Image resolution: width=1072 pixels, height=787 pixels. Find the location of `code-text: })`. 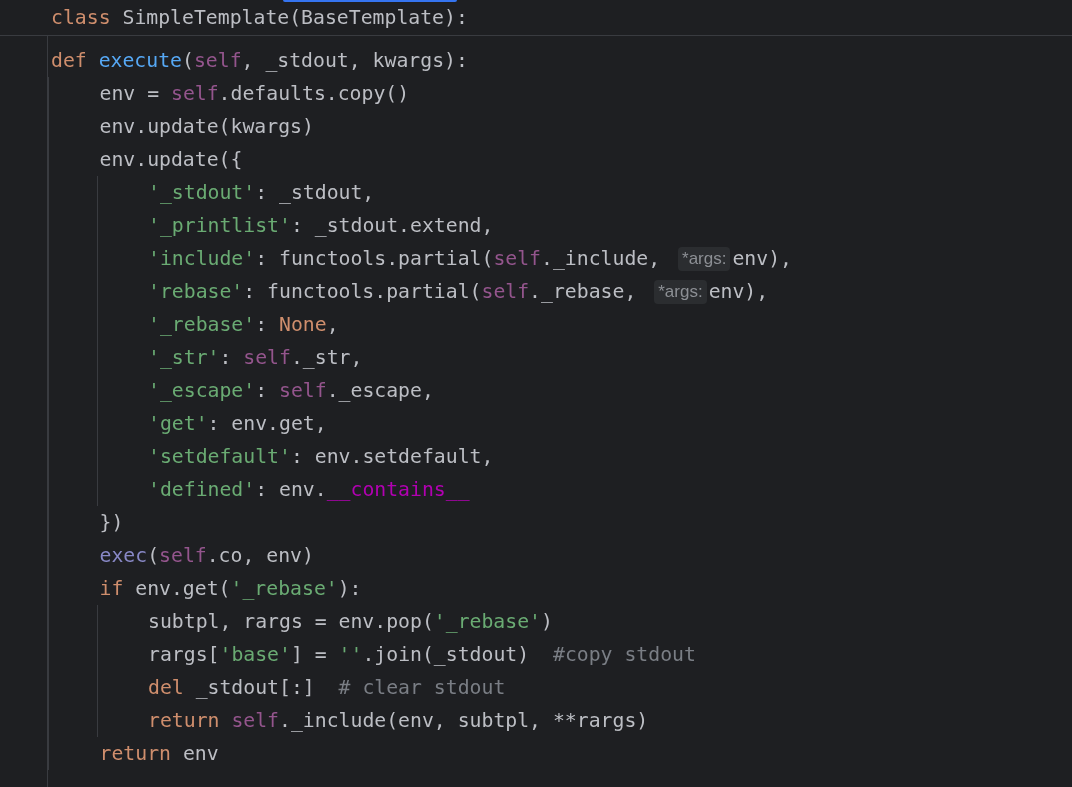

code-text: }) is located at coordinates (111, 522).